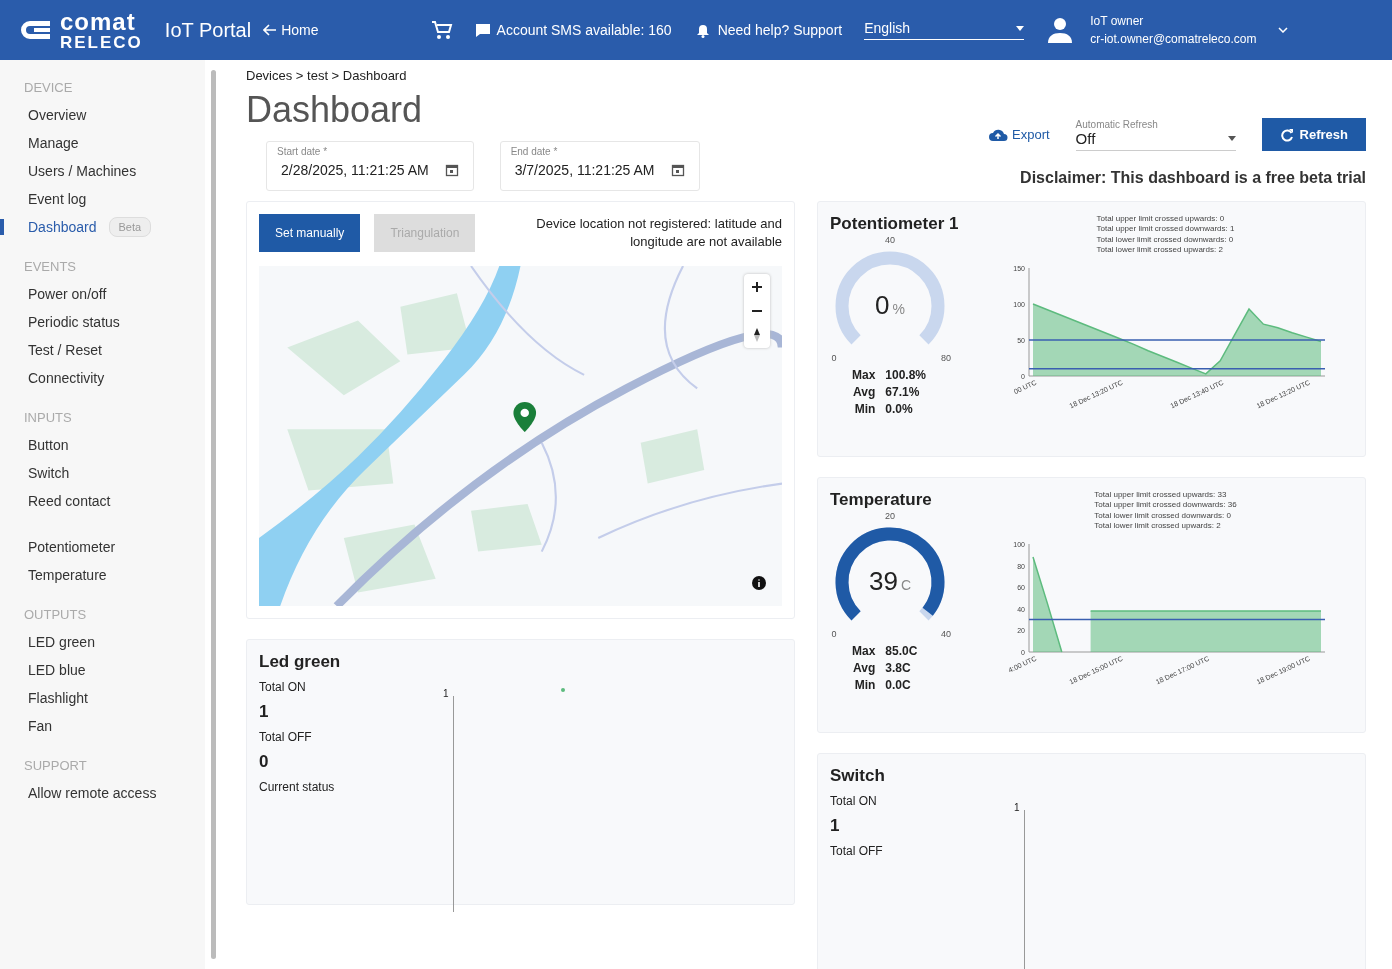 The width and height of the screenshot is (1392, 969). What do you see at coordinates (26, 726) in the screenshot?
I see `sidebar-item: Fan` at bounding box center [26, 726].